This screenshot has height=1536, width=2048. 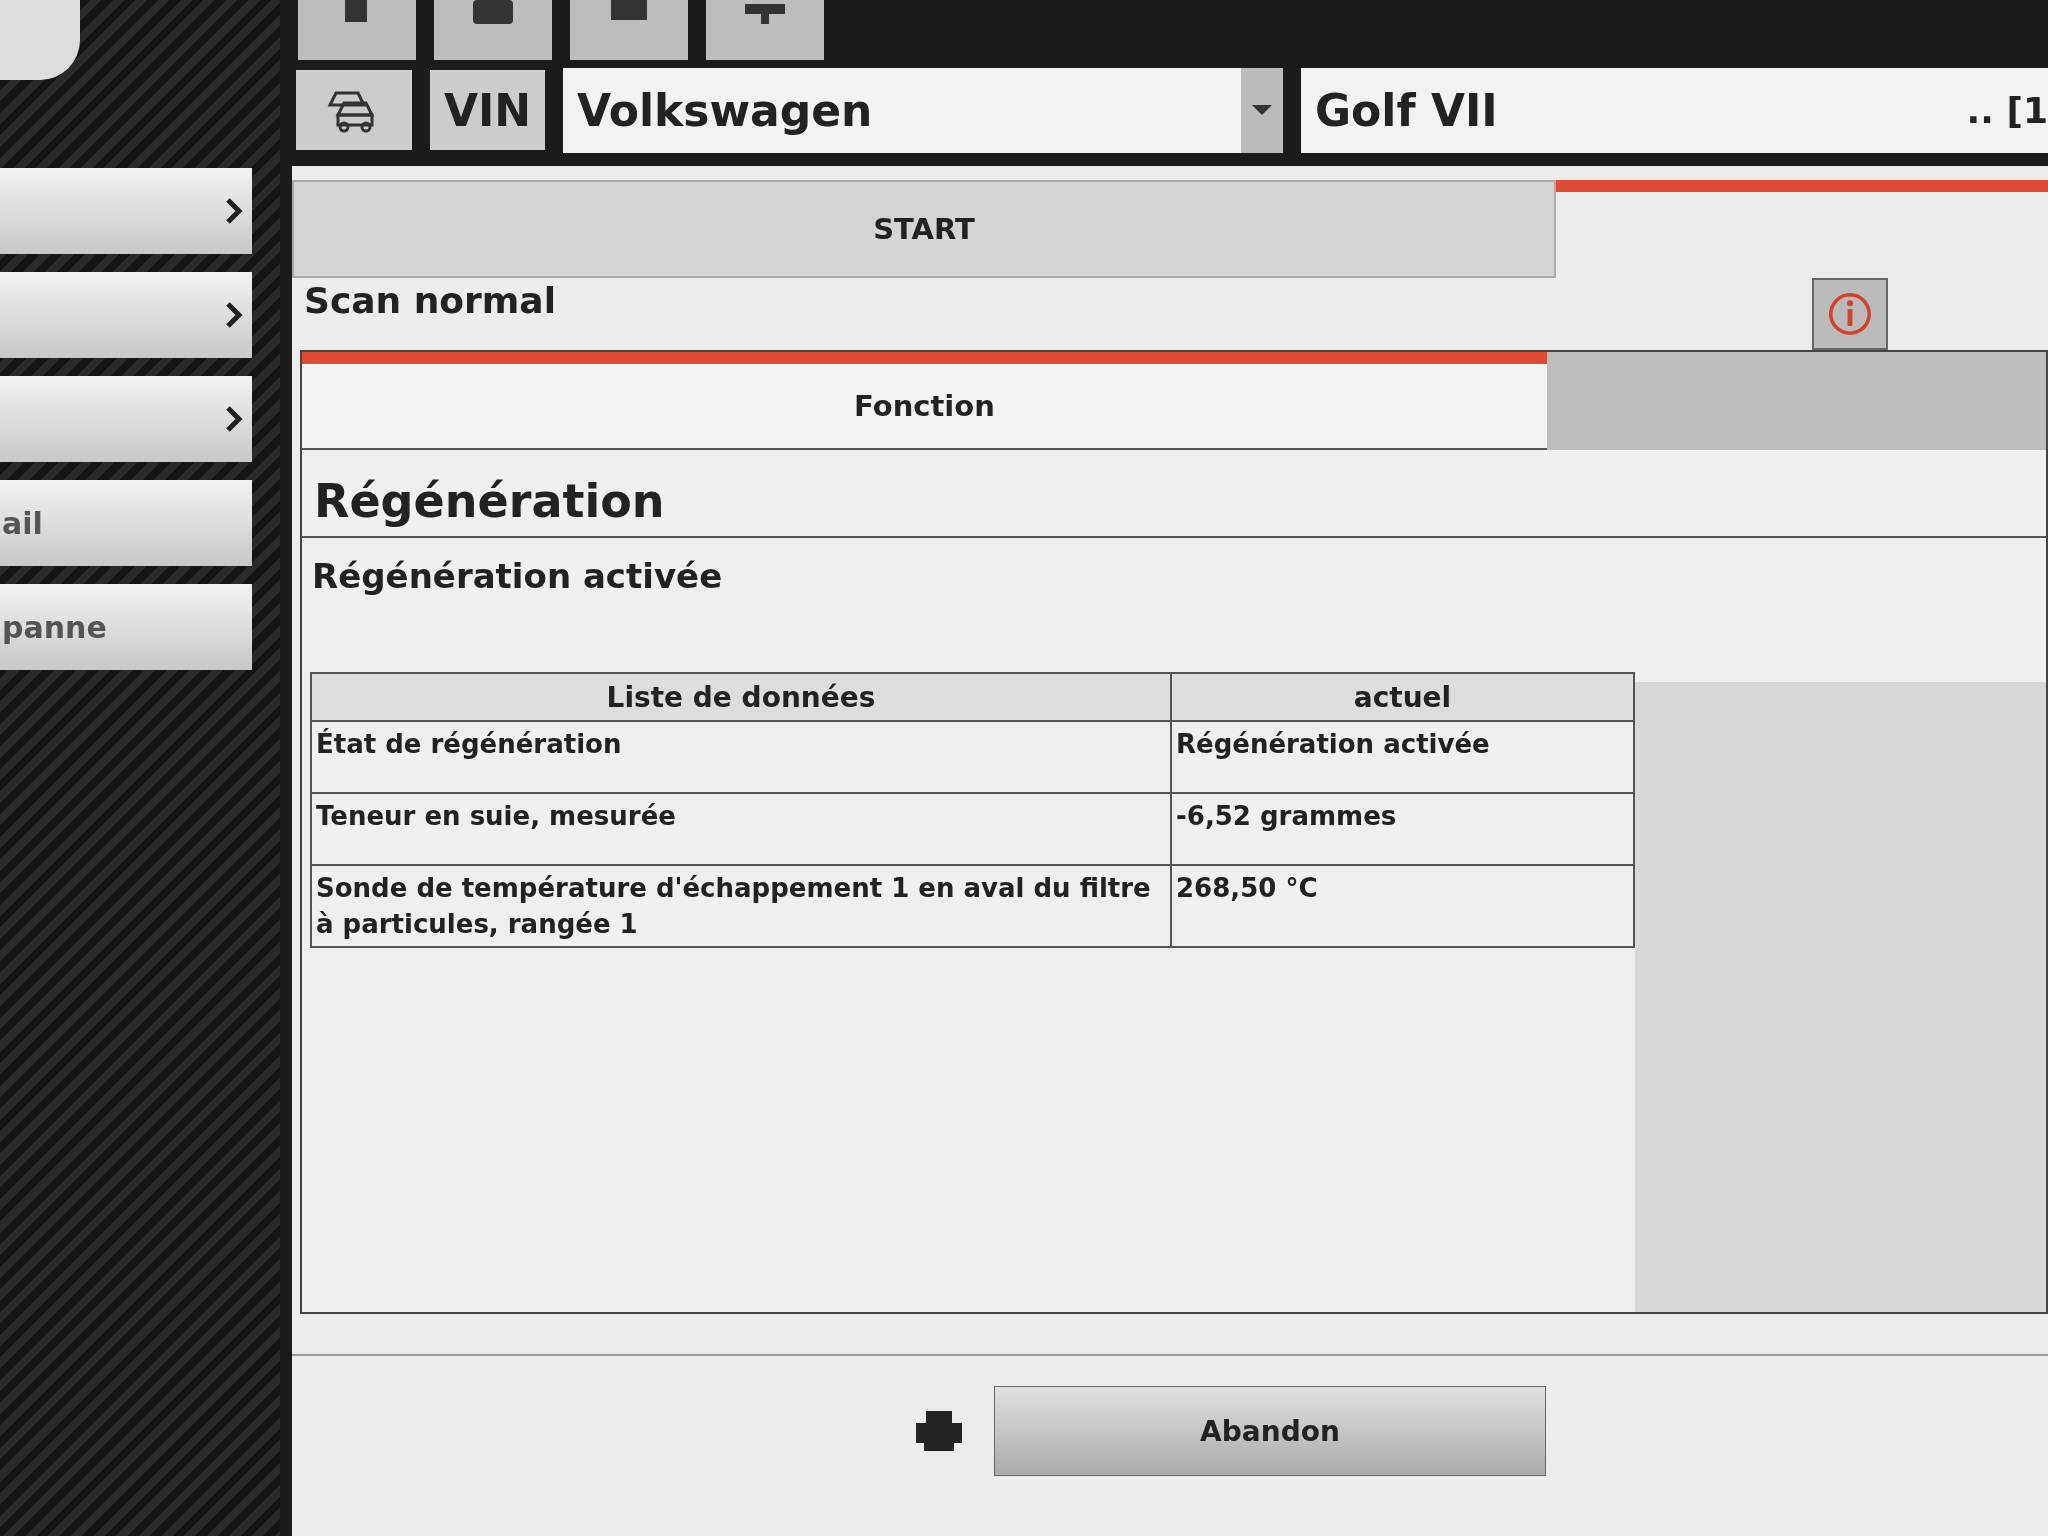 What do you see at coordinates (1674, 110) in the screenshot?
I see `model-field: Golf VII .. [1` at bounding box center [1674, 110].